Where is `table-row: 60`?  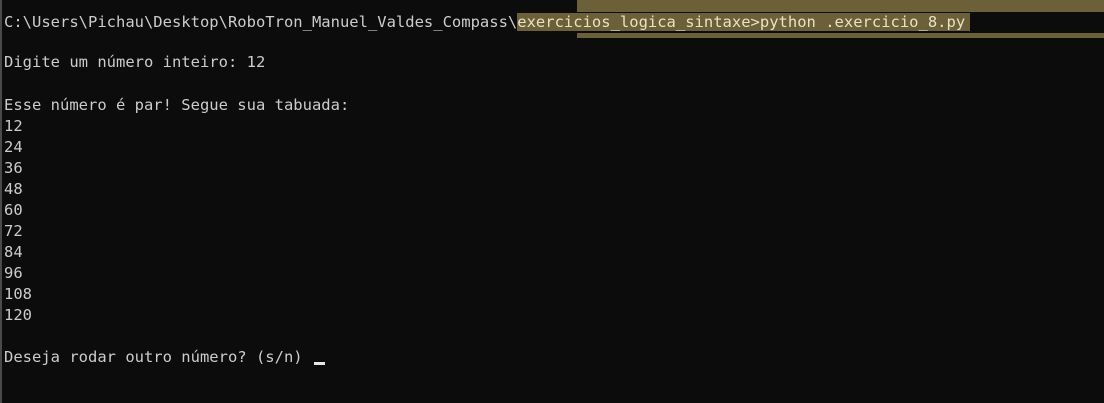 table-row: 60 is located at coordinates (13, 210).